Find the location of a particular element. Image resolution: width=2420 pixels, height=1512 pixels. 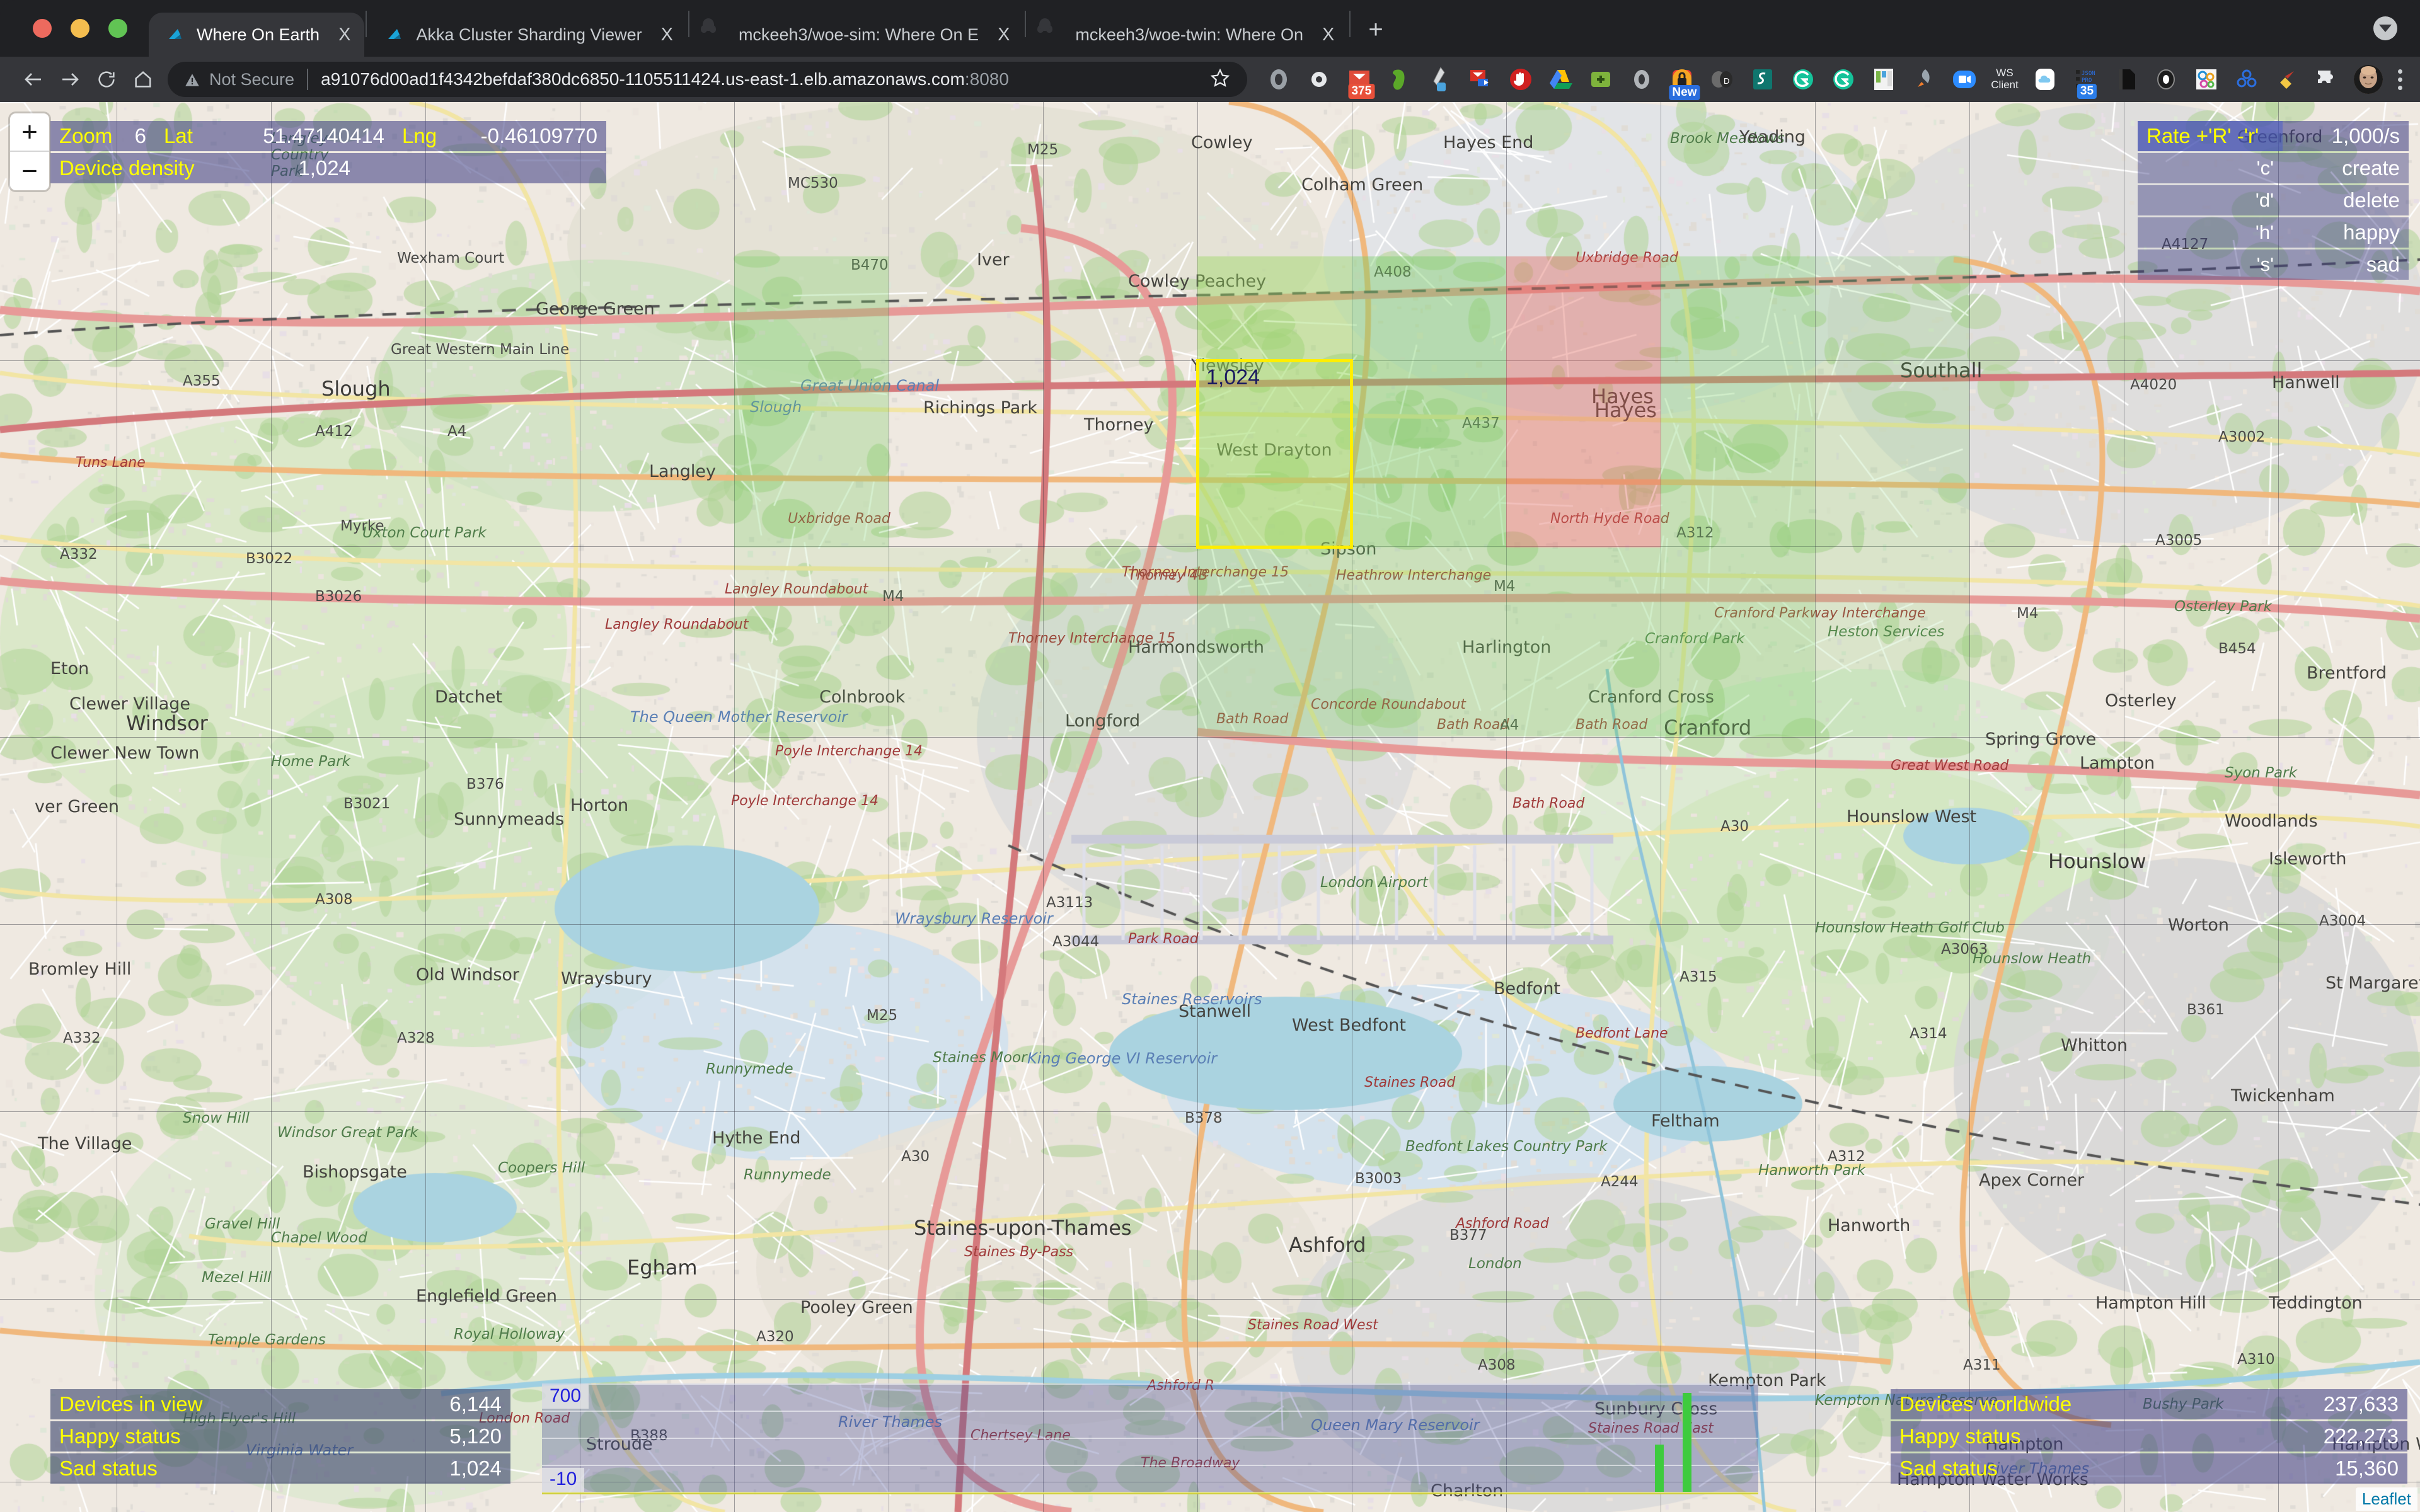

map-label: Hampton Hill is located at coordinates (2150, 1303).